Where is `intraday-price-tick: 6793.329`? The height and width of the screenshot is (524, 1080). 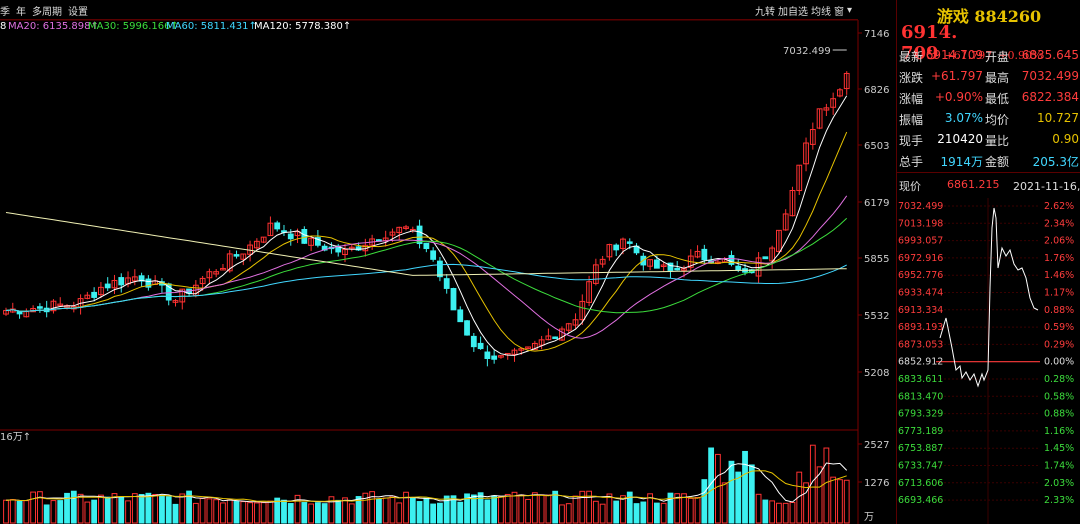 intraday-price-tick: 6793.329 is located at coordinates (920, 414).